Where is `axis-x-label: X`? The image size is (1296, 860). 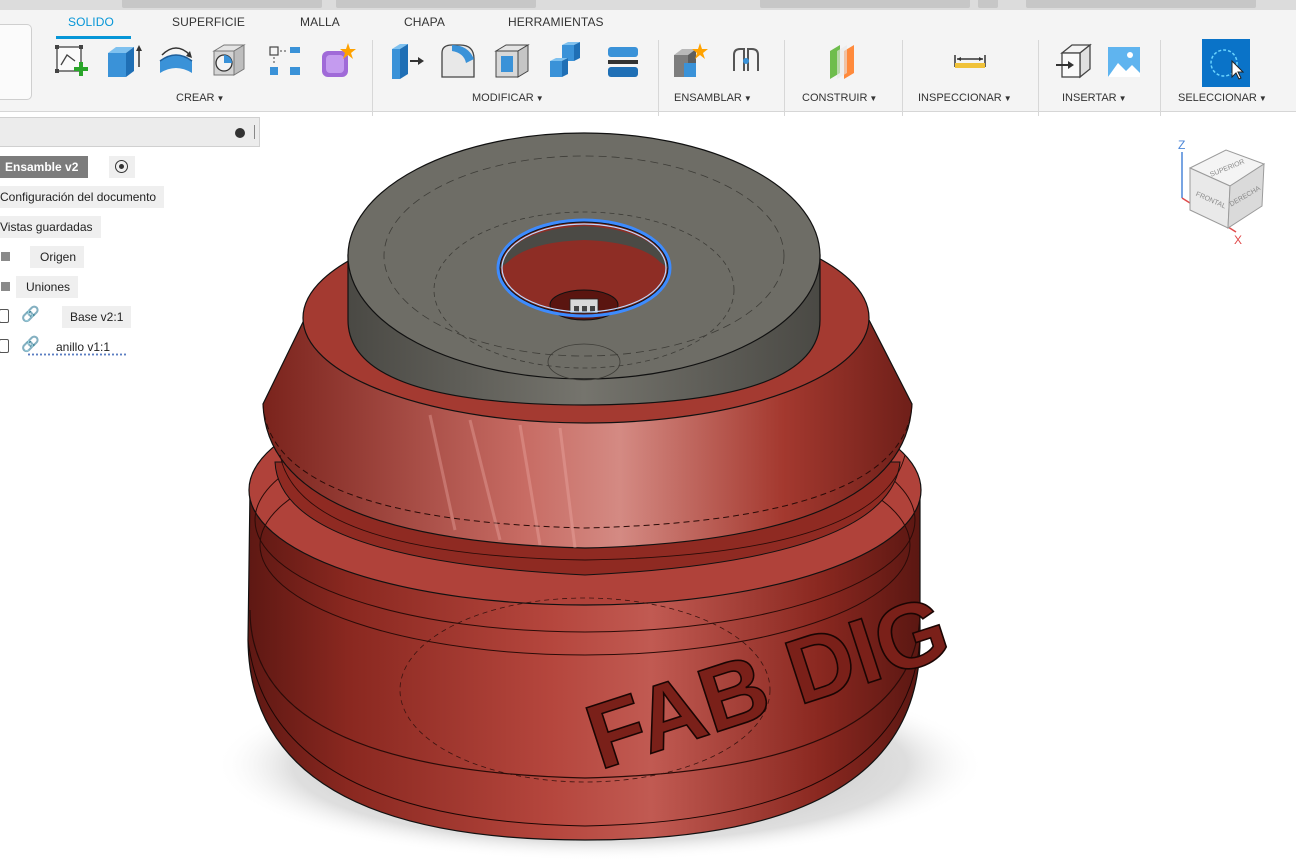 axis-x-label: X is located at coordinates (1238, 239).